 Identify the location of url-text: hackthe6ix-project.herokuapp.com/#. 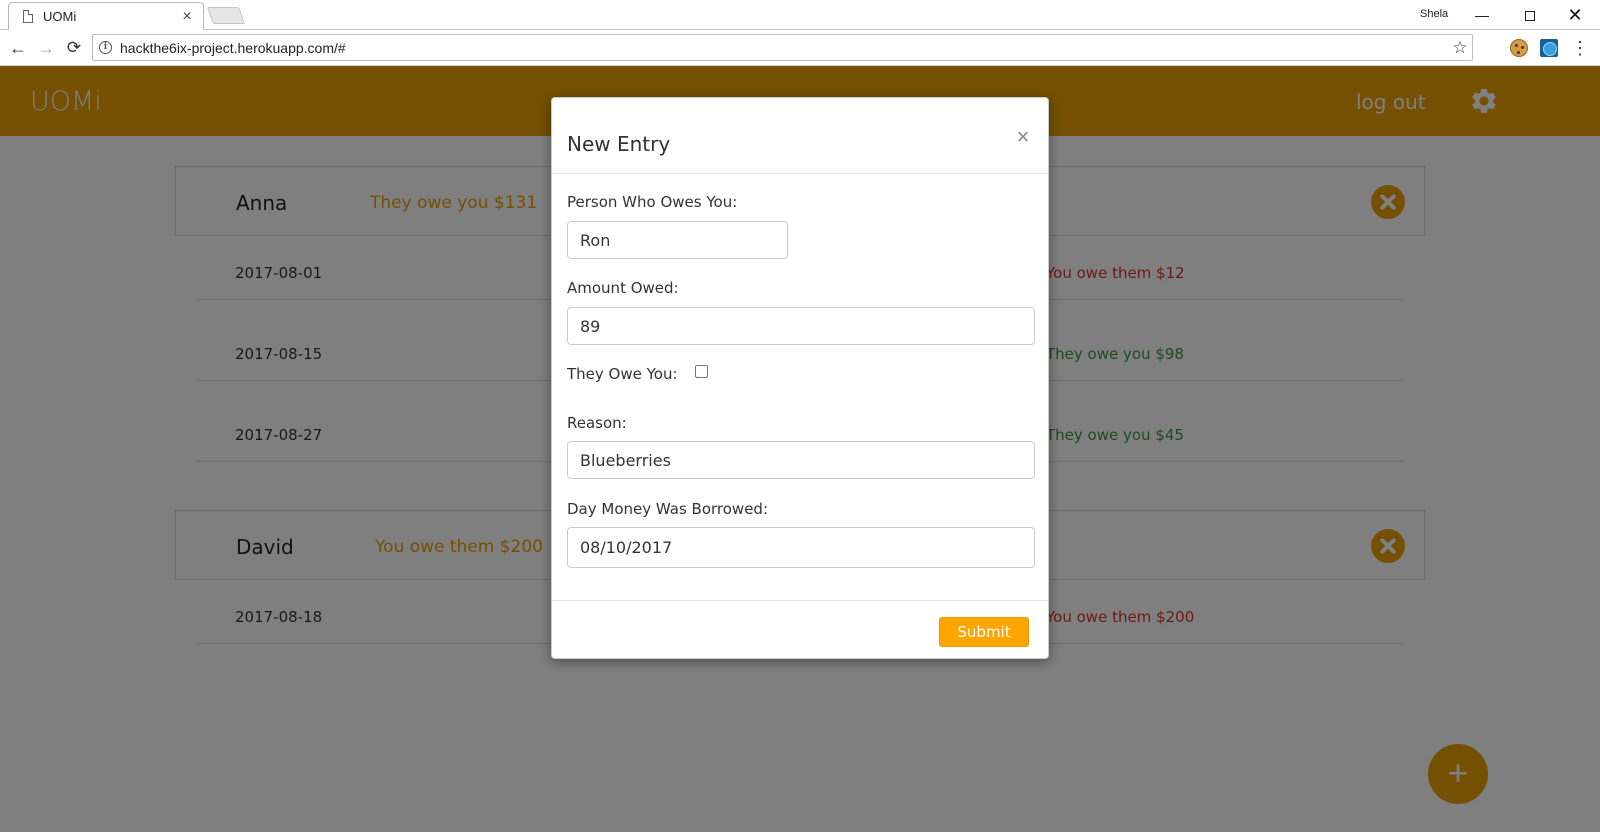
(784, 48).